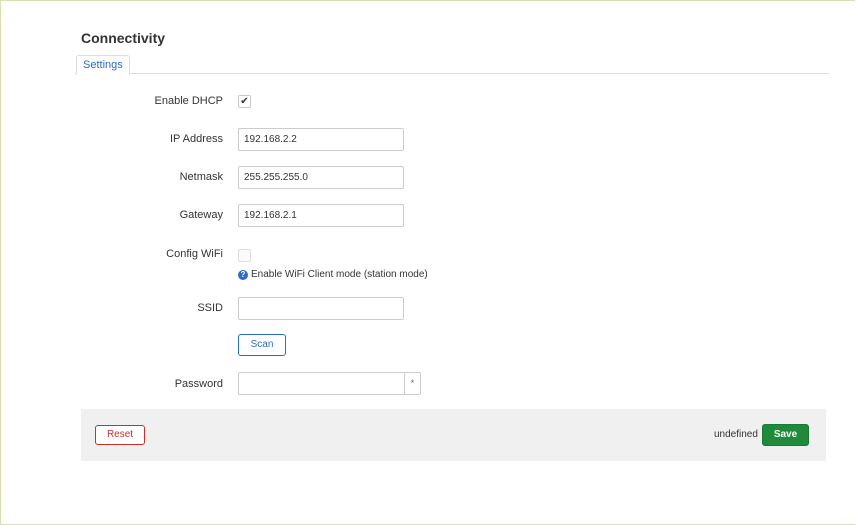  Describe the element at coordinates (201, 177) in the screenshot. I see `netmask-label: Netmask` at that location.